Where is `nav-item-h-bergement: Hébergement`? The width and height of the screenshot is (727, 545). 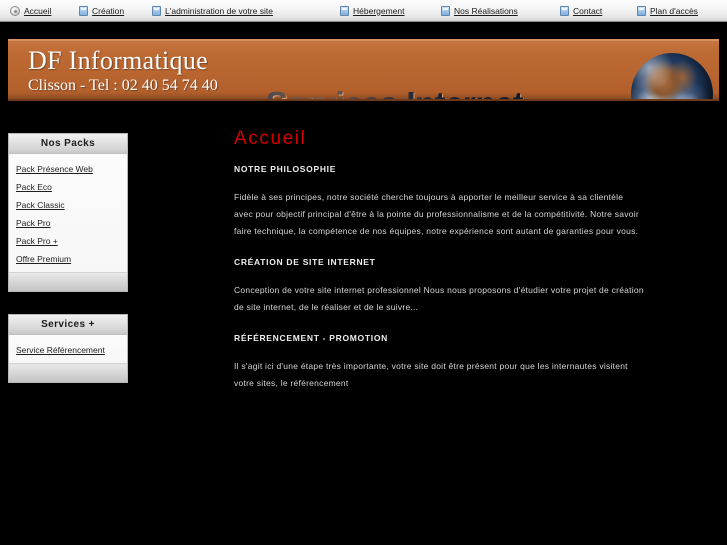 nav-item-h-bergement: Hébergement is located at coordinates (372, 11).